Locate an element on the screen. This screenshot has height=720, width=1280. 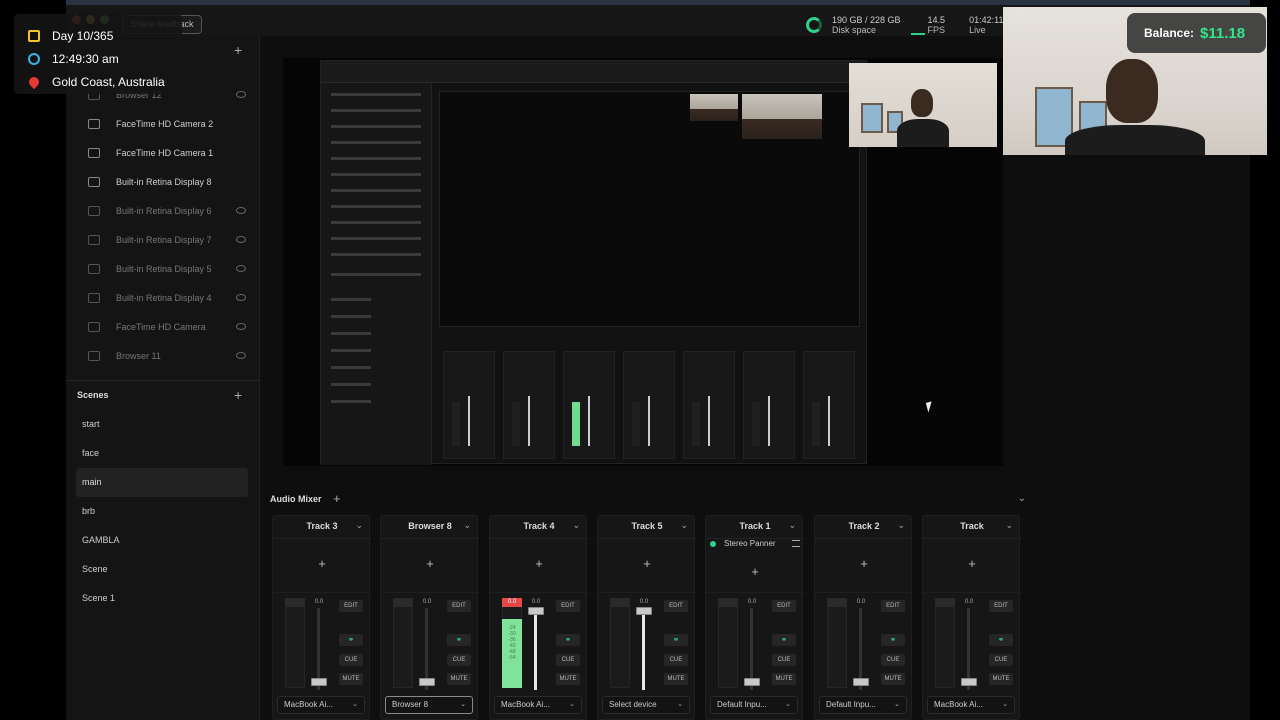
scene-item: face is located at coordinates (162, 453).